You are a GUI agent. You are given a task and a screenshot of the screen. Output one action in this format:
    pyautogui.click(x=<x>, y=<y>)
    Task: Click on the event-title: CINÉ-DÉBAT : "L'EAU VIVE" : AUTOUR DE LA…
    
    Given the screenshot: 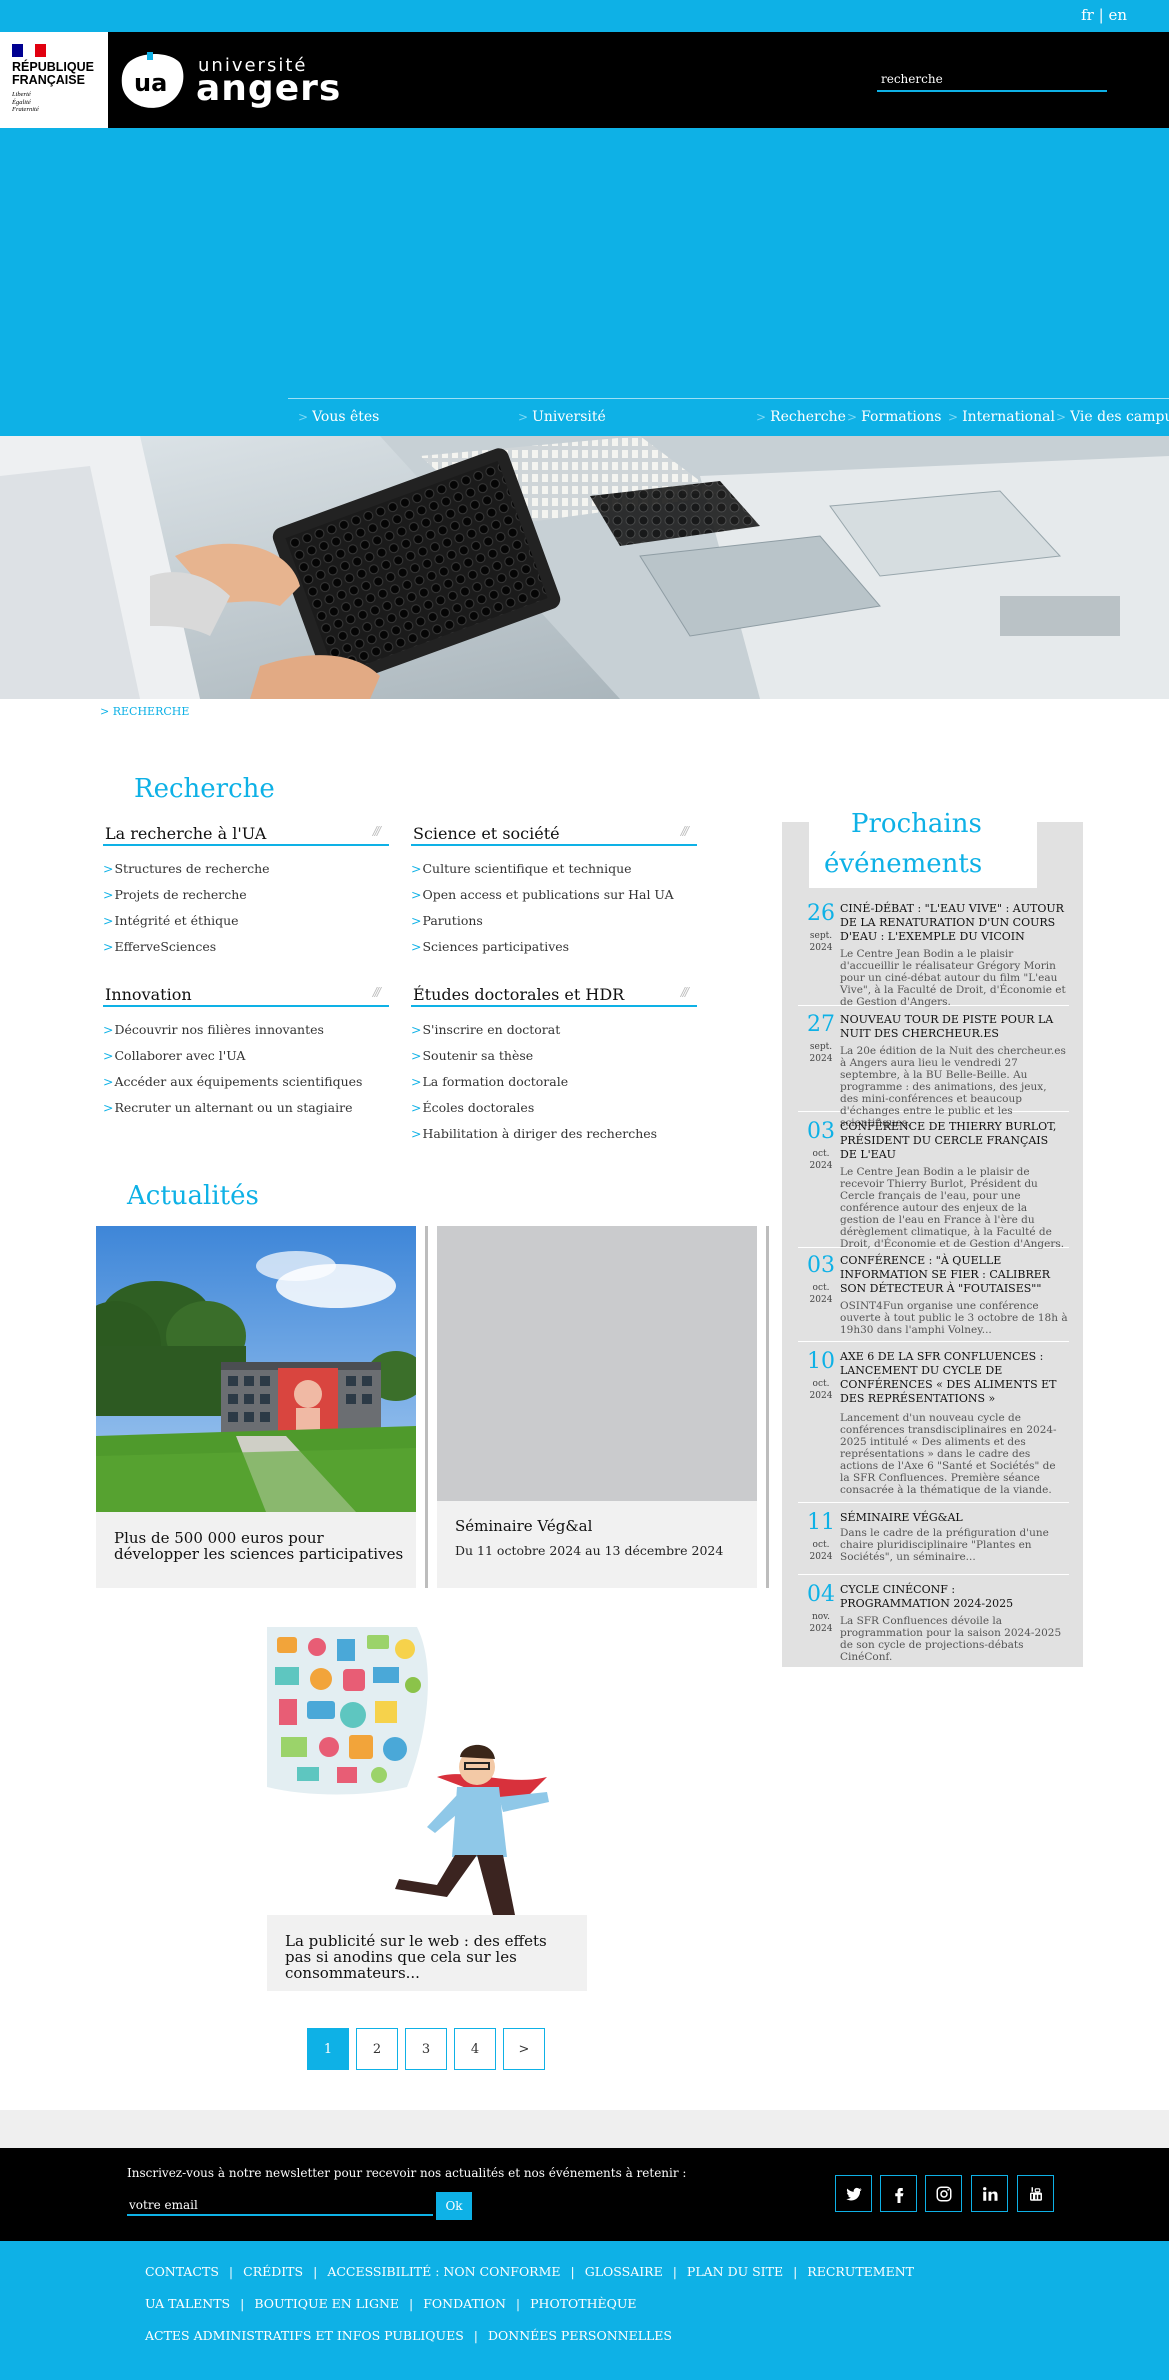 What is the action you would take?
    pyautogui.click(x=952, y=922)
    